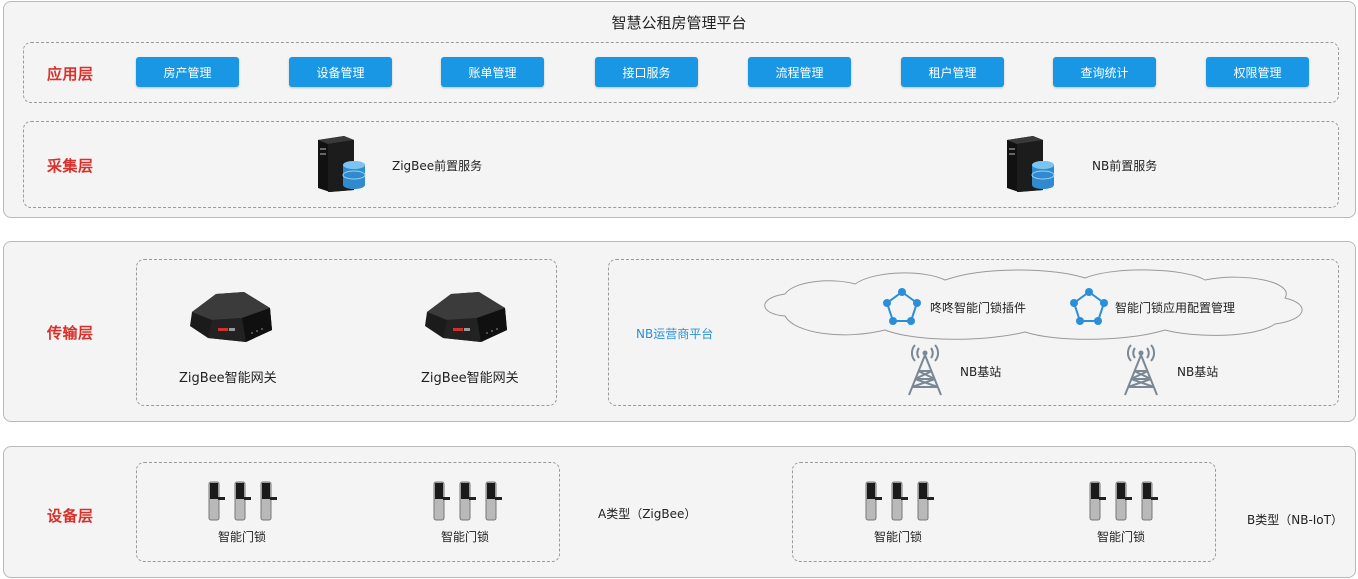  Describe the element at coordinates (647, 514) in the screenshot. I see `type-a-label: A类型（ZigBee）` at that location.